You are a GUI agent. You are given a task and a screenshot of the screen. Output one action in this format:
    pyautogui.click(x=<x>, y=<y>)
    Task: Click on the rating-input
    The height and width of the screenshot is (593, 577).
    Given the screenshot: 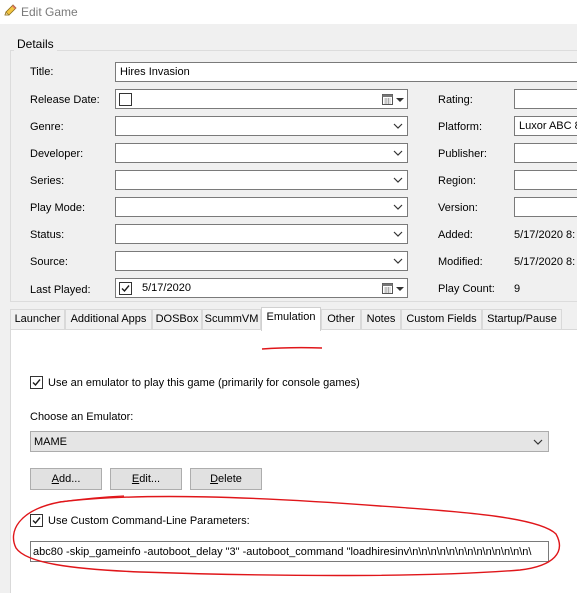 What is the action you would take?
    pyautogui.click(x=545, y=99)
    